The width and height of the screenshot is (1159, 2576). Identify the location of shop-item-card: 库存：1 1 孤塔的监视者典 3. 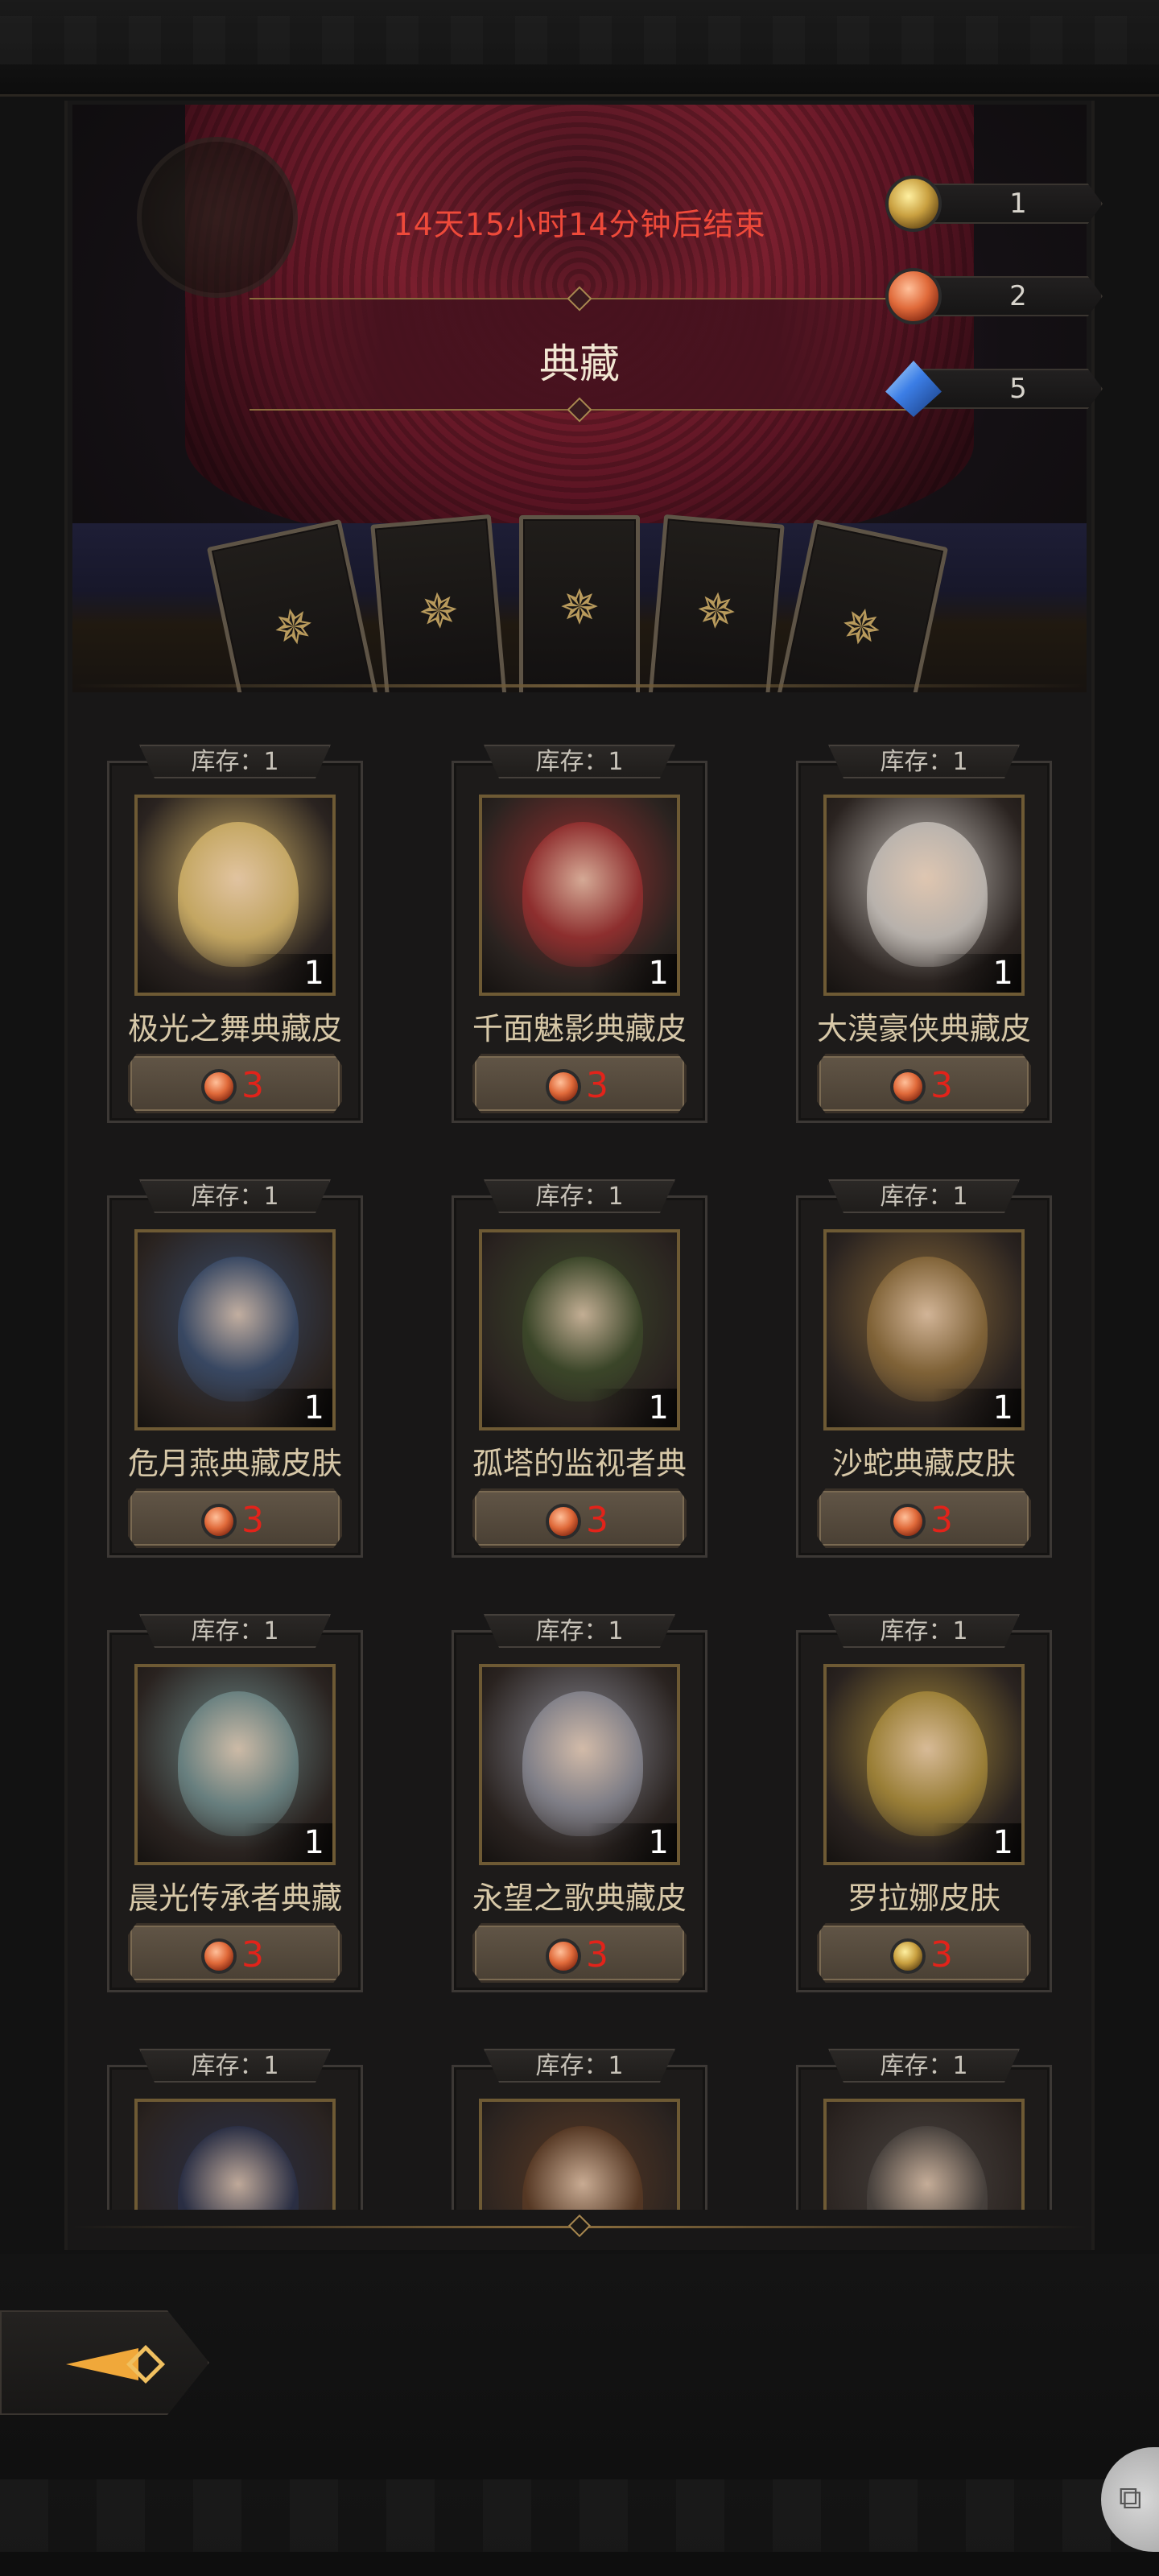
(579, 1368).